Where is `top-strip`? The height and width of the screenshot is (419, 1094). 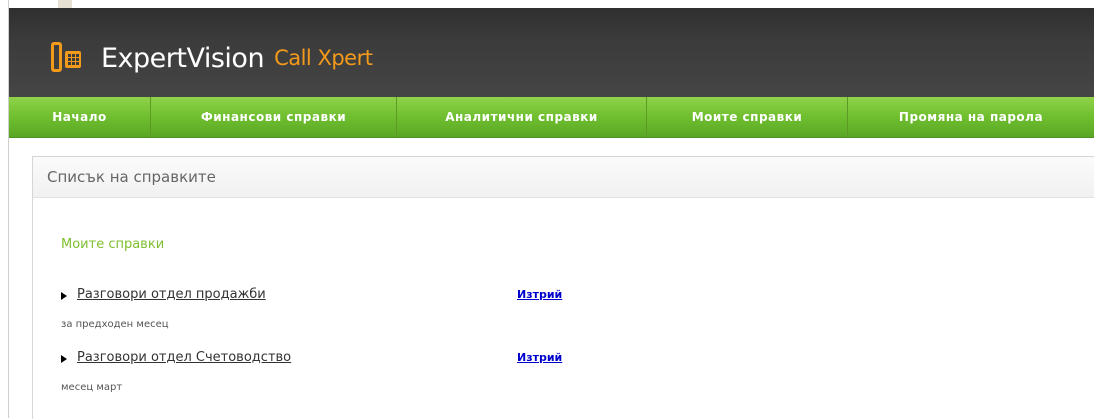 top-strip is located at coordinates (547, 4).